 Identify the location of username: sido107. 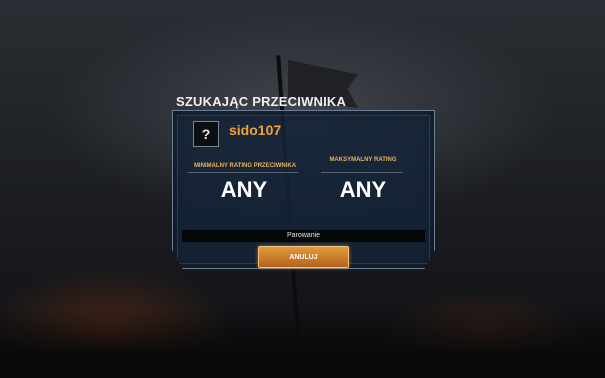
(255, 130).